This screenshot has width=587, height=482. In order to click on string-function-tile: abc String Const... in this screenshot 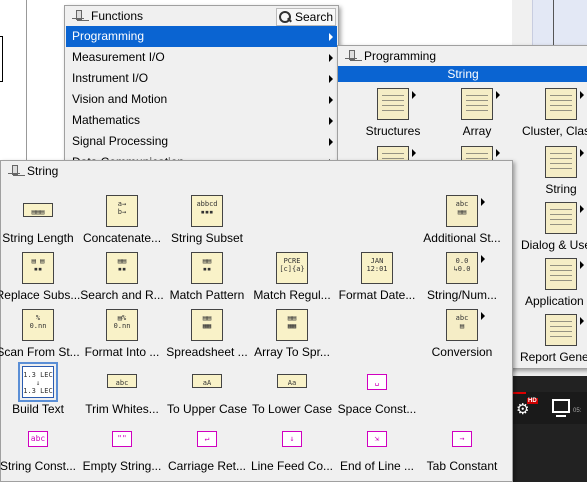, I will do `click(40, 447)`.